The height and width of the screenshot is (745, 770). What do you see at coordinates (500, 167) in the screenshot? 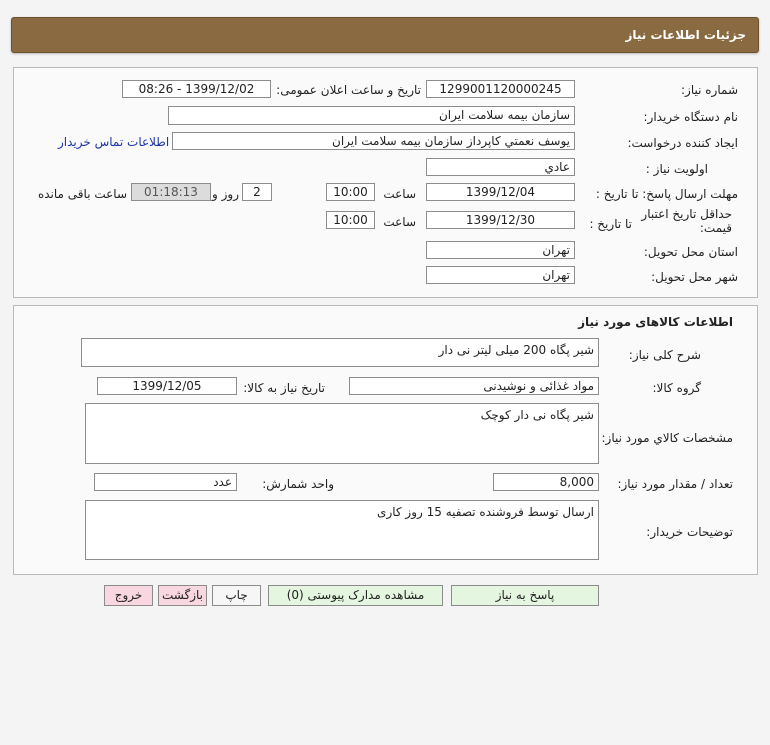
I see `priority-field: عادي` at bounding box center [500, 167].